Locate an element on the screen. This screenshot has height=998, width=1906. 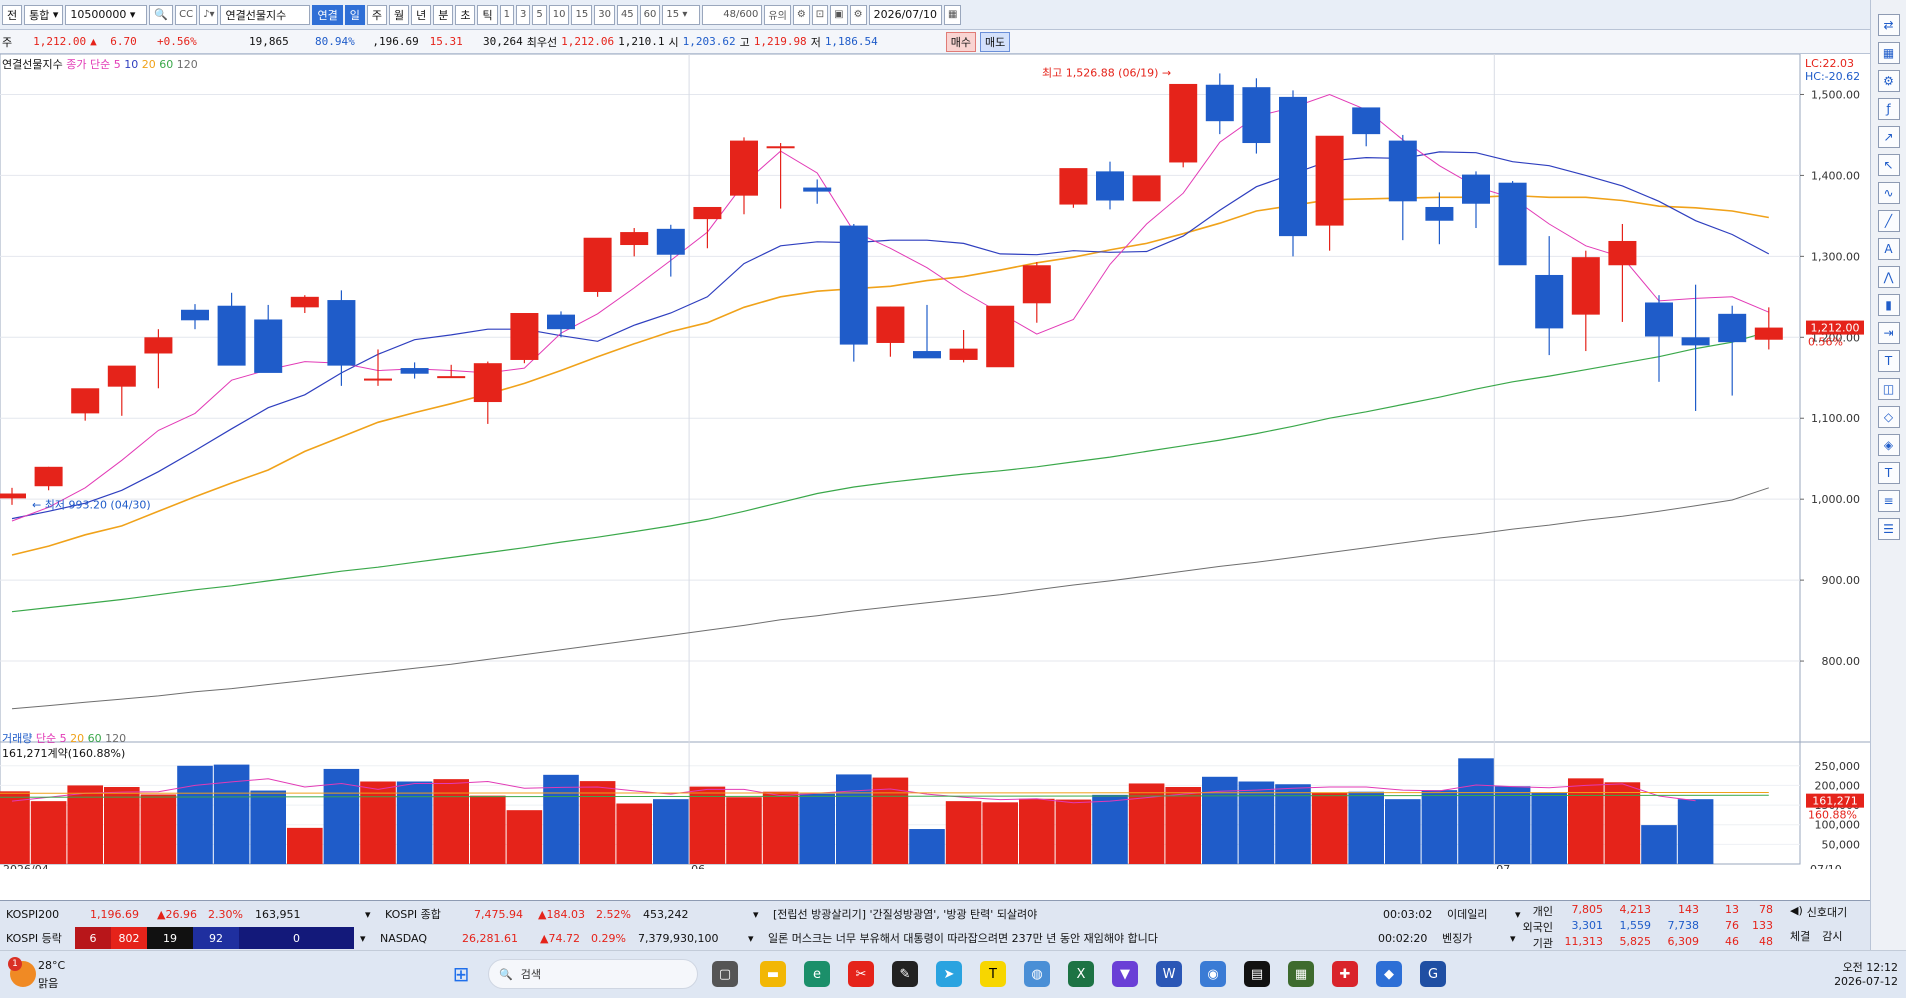
link-button: 연결 is located at coordinates (327, 14).